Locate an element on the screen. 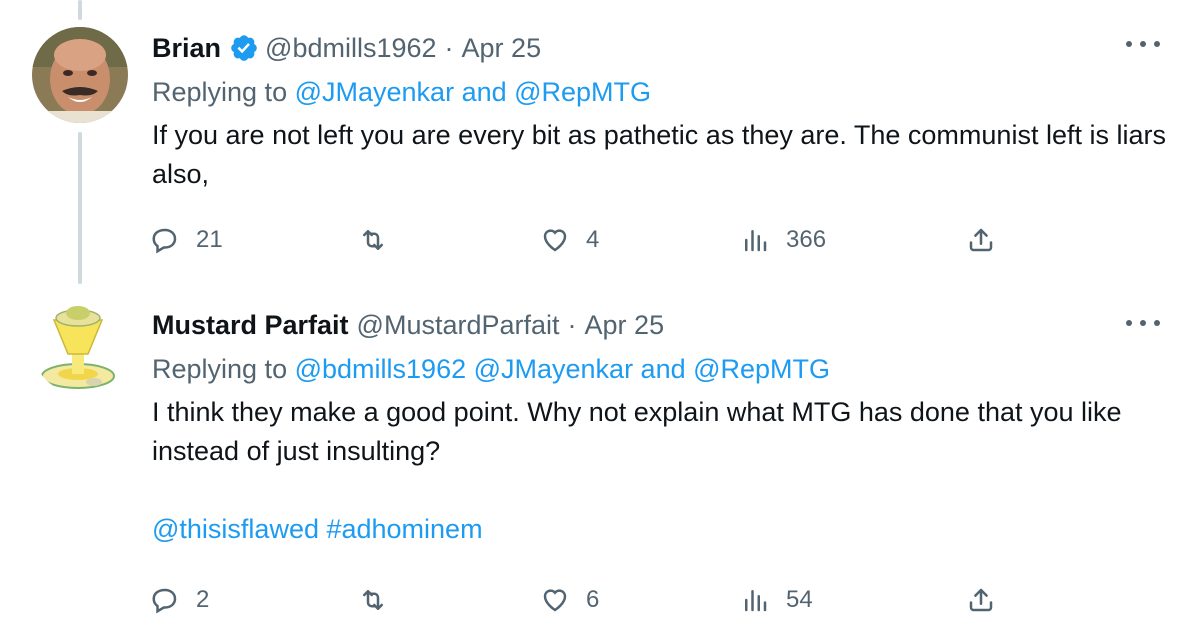 The width and height of the screenshot is (1198, 642). views-button: 366 is located at coordinates (783, 240).